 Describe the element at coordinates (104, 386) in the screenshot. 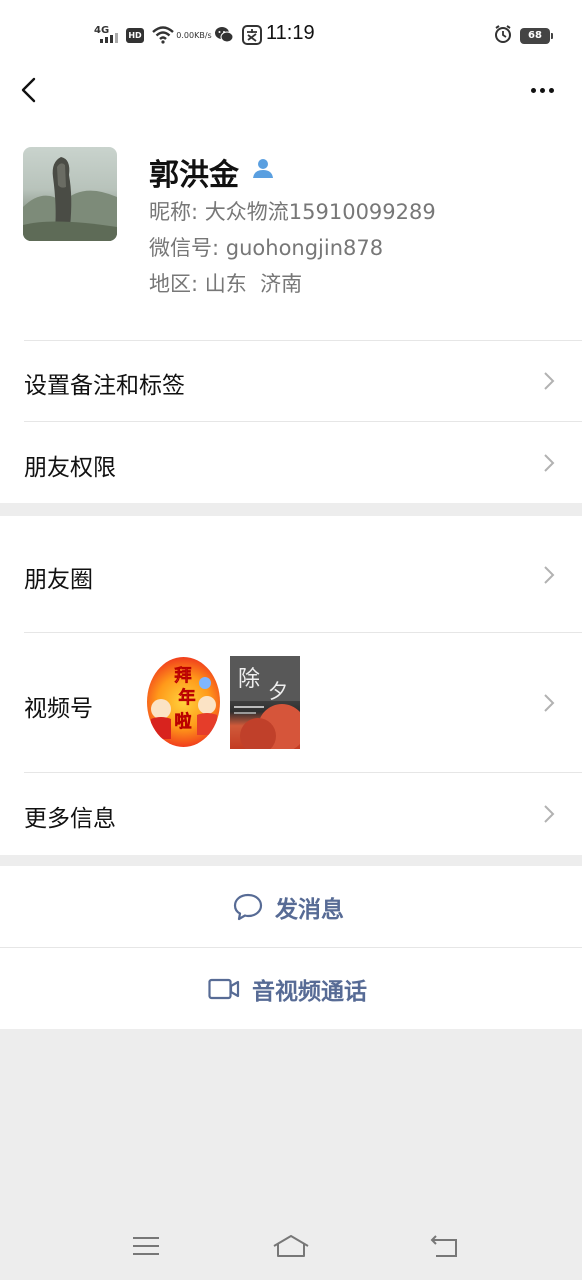

I see `remarks-tags-label: 设置备注和标签` at that location.